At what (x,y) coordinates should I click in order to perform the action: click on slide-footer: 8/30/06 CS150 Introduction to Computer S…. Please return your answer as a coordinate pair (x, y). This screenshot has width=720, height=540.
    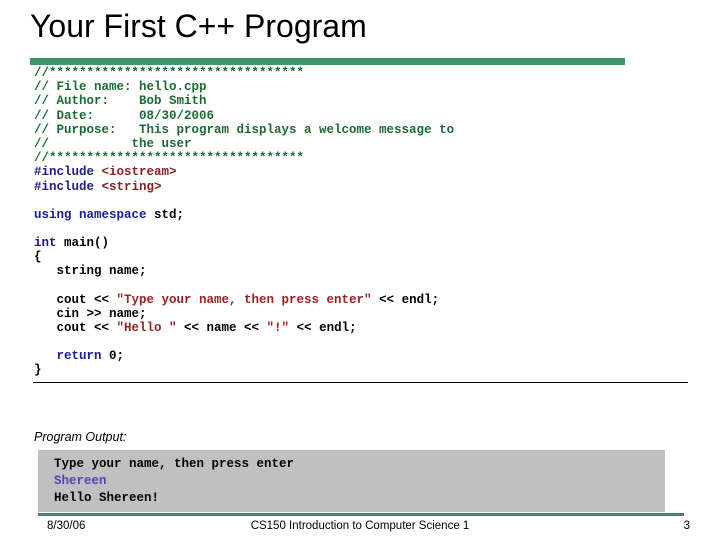
    Looking at the image, I should click on (360, 529).